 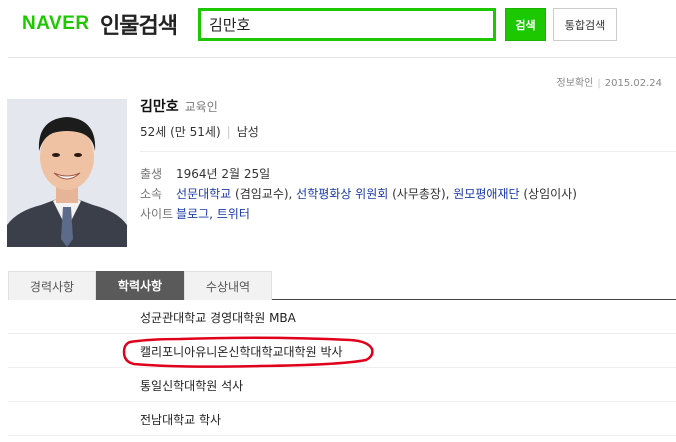 I want to click on birth-value: 1964년 2월 25일, so click(x=223, y=174).